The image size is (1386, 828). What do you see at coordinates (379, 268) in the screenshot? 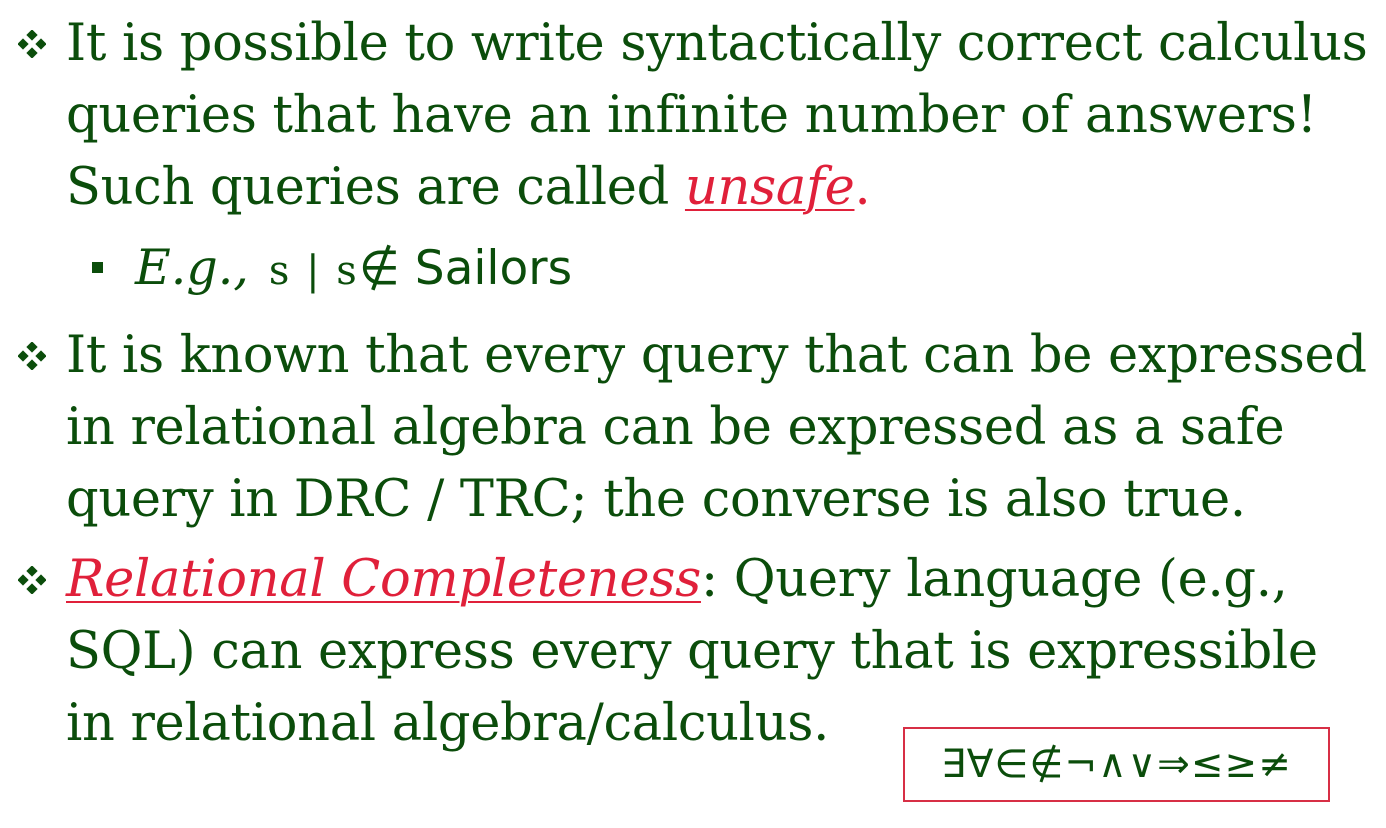
I see `not-element-of-symbol: ∉` at bounding box center [379, 268].